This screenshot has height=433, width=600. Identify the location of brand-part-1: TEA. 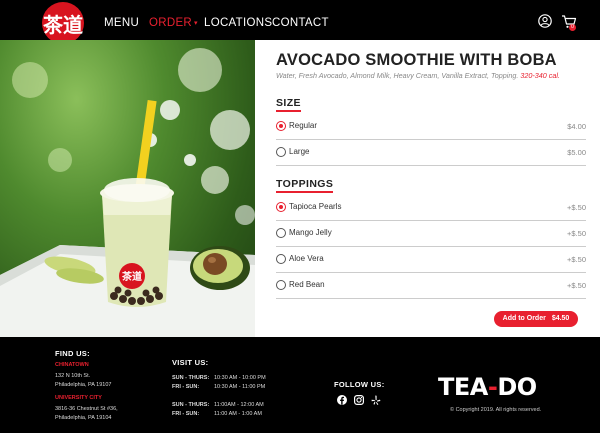
(463, 387).